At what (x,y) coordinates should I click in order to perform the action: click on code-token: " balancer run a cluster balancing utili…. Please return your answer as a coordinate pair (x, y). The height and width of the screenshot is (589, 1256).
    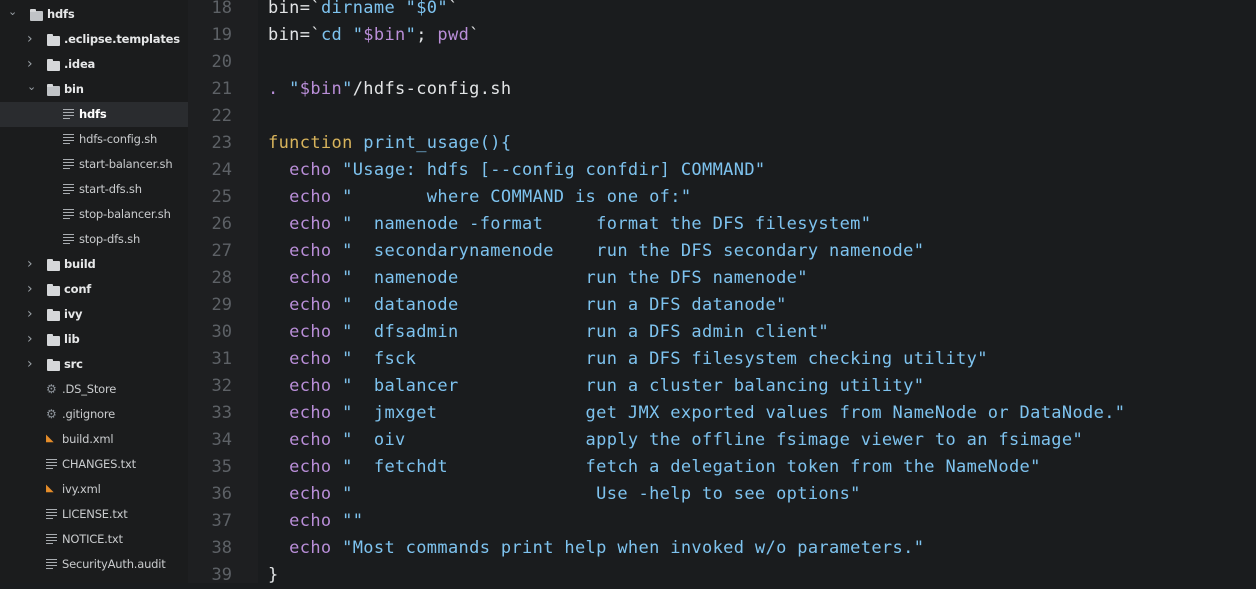
    Looking at the image, I should click on (633, 386).